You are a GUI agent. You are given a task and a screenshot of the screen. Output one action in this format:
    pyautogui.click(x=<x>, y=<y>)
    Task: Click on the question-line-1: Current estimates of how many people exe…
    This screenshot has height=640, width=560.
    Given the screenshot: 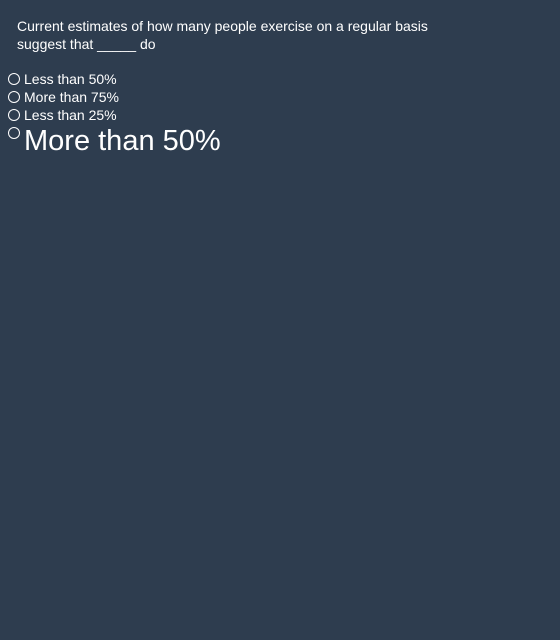 What is the action you would take?
    pyautogui.click(x=222, y=26)
    